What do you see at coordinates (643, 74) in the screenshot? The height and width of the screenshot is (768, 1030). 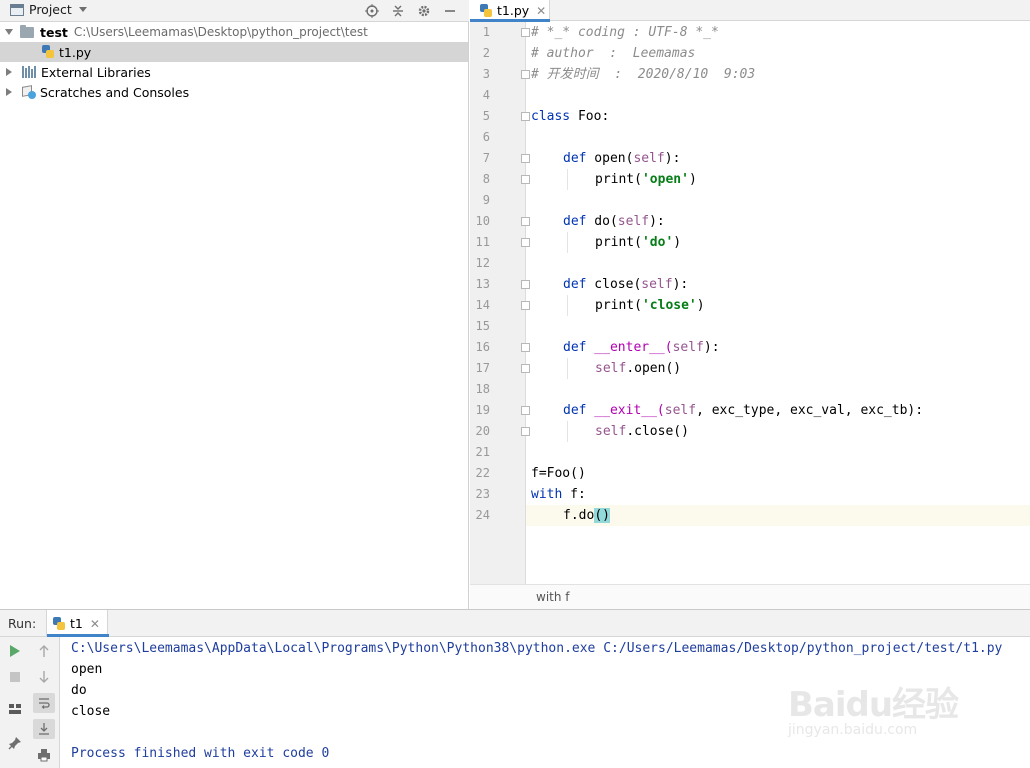 I see `code-line-3: # 开发时间 : 2020/8/10 9:03` at bounding box center [643, 74].